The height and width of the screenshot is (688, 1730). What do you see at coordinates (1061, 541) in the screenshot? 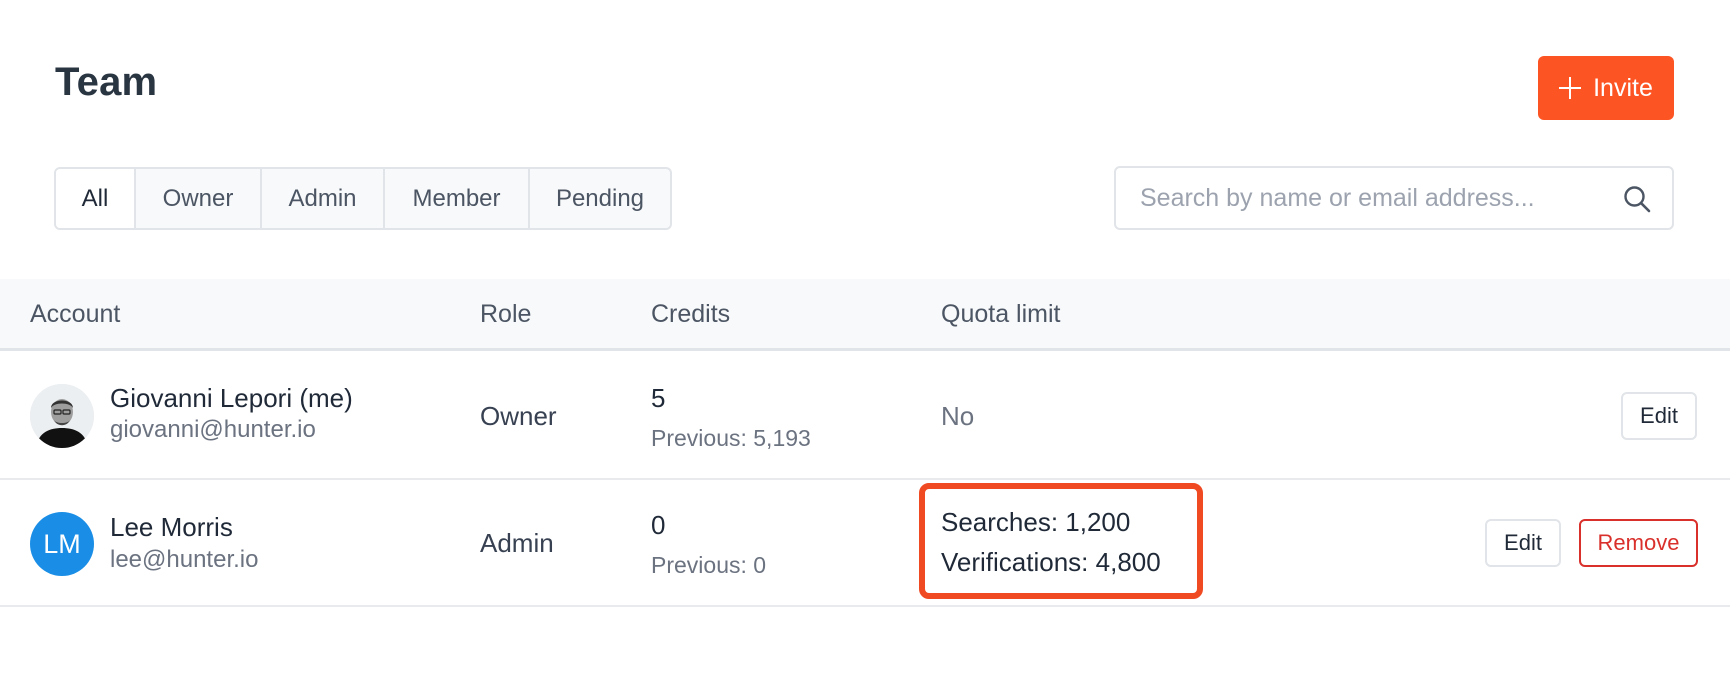
I see `quota-limit-highlight: Searches: 1,200 Verifications: 4,800` at bounding box center [1061, 541].